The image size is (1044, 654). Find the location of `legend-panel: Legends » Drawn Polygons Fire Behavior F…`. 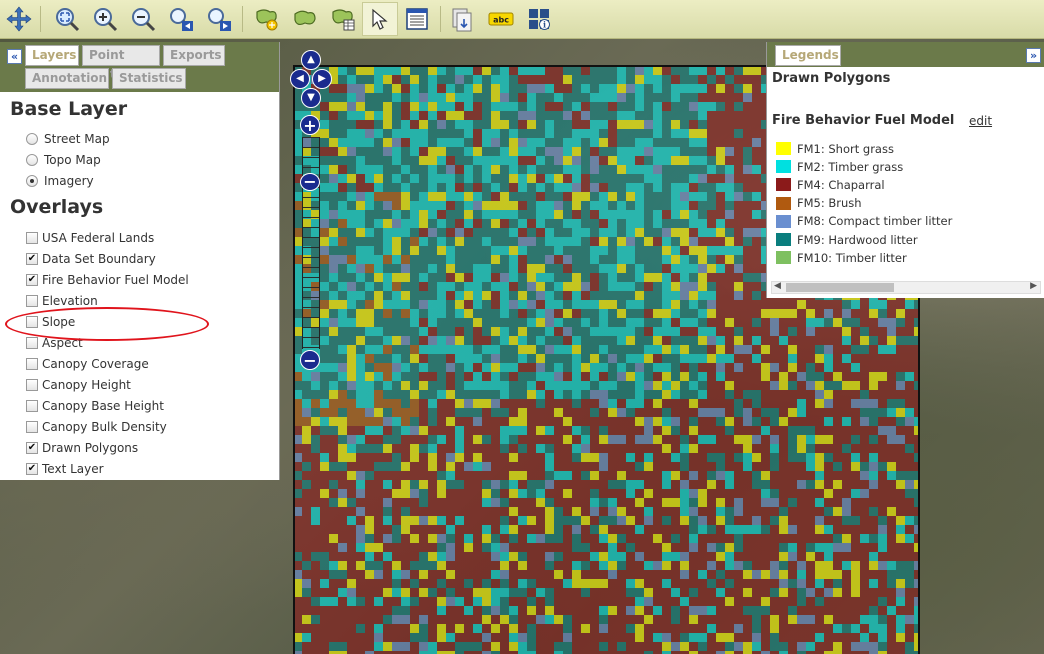

legend-panel: Legends » Drawn Polygons Fire Behavior F… is located at coordinates (905, 170).